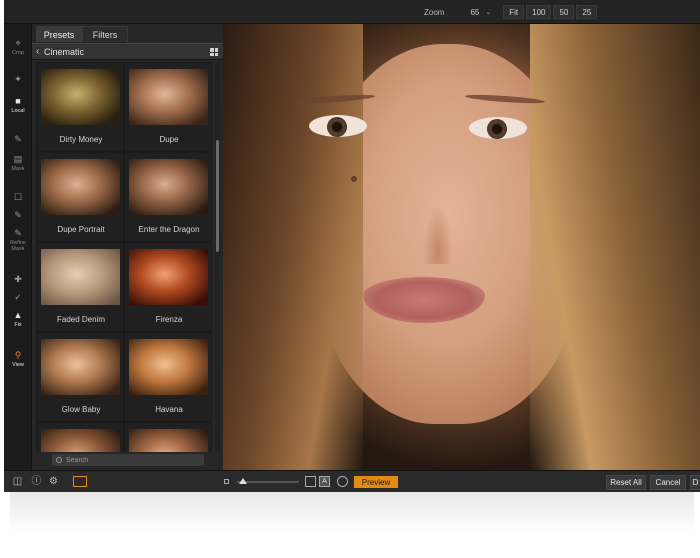  I want to click on tool-local: ■ Local, so click(18, 105).